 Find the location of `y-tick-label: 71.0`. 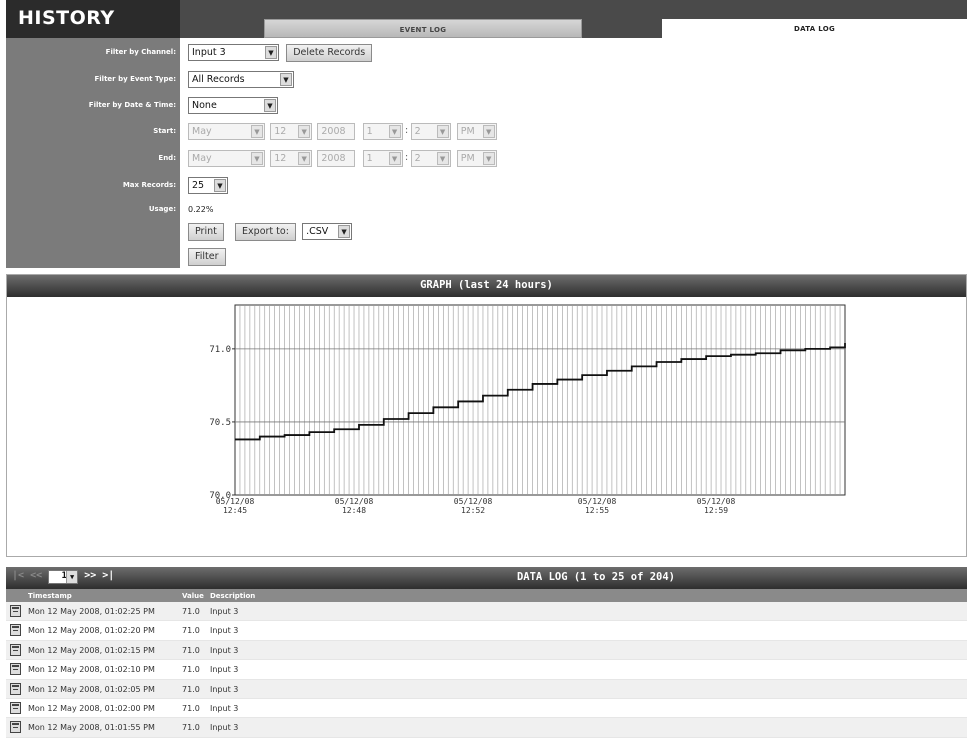

y-tick-label: 71.0 is located at coordinates (220, 350).